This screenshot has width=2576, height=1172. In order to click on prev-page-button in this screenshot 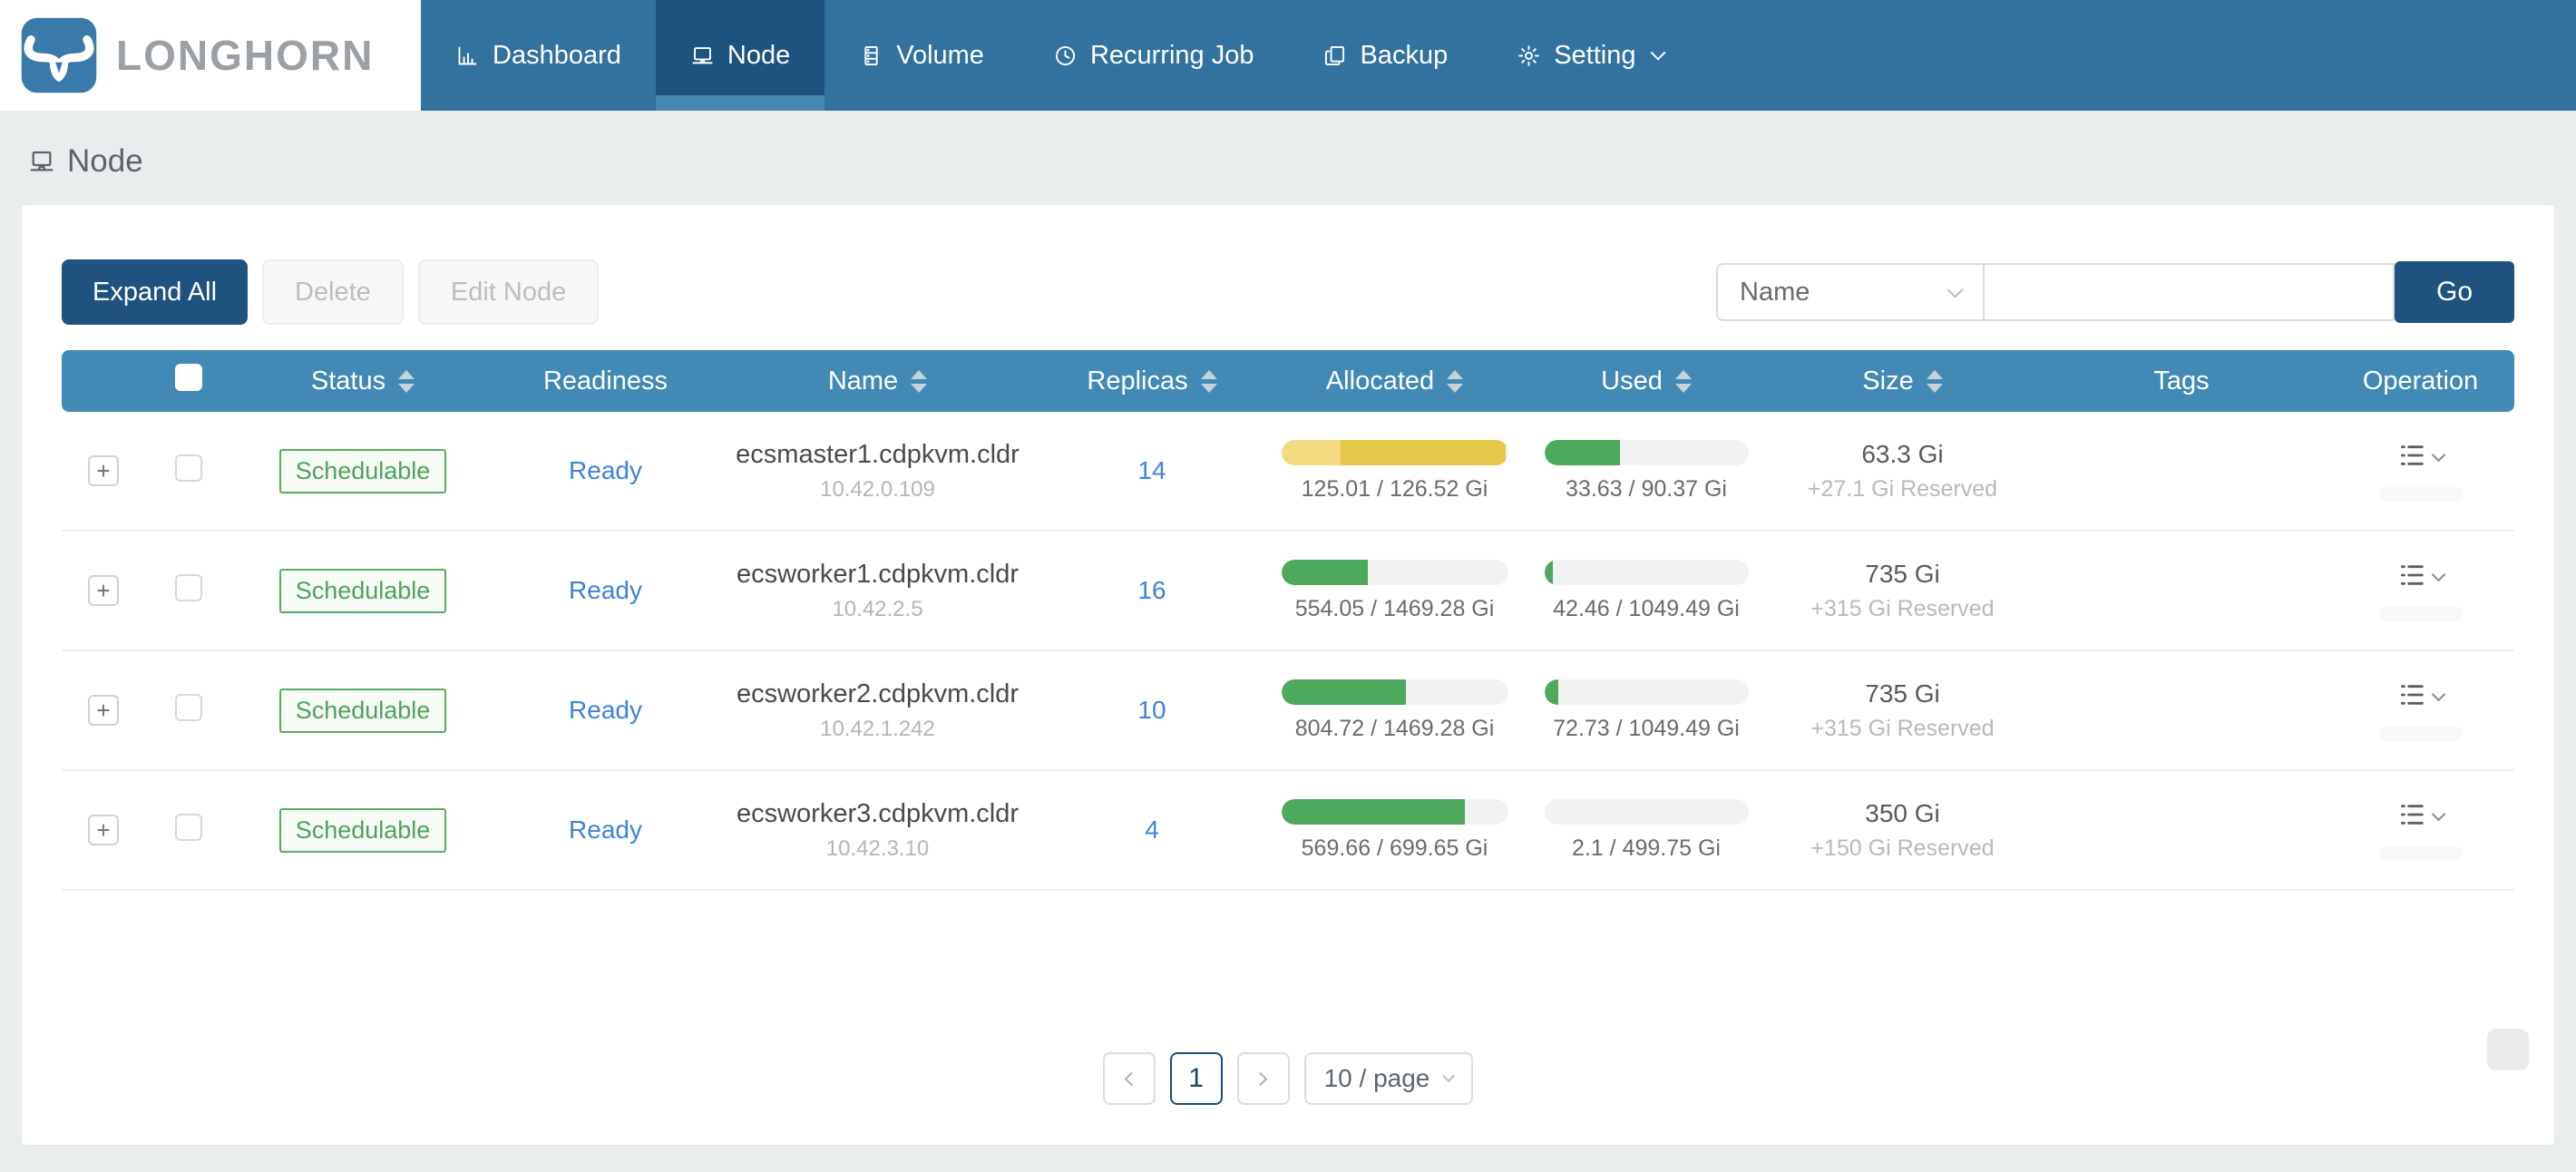, I will do `click(1129, 1078)`.